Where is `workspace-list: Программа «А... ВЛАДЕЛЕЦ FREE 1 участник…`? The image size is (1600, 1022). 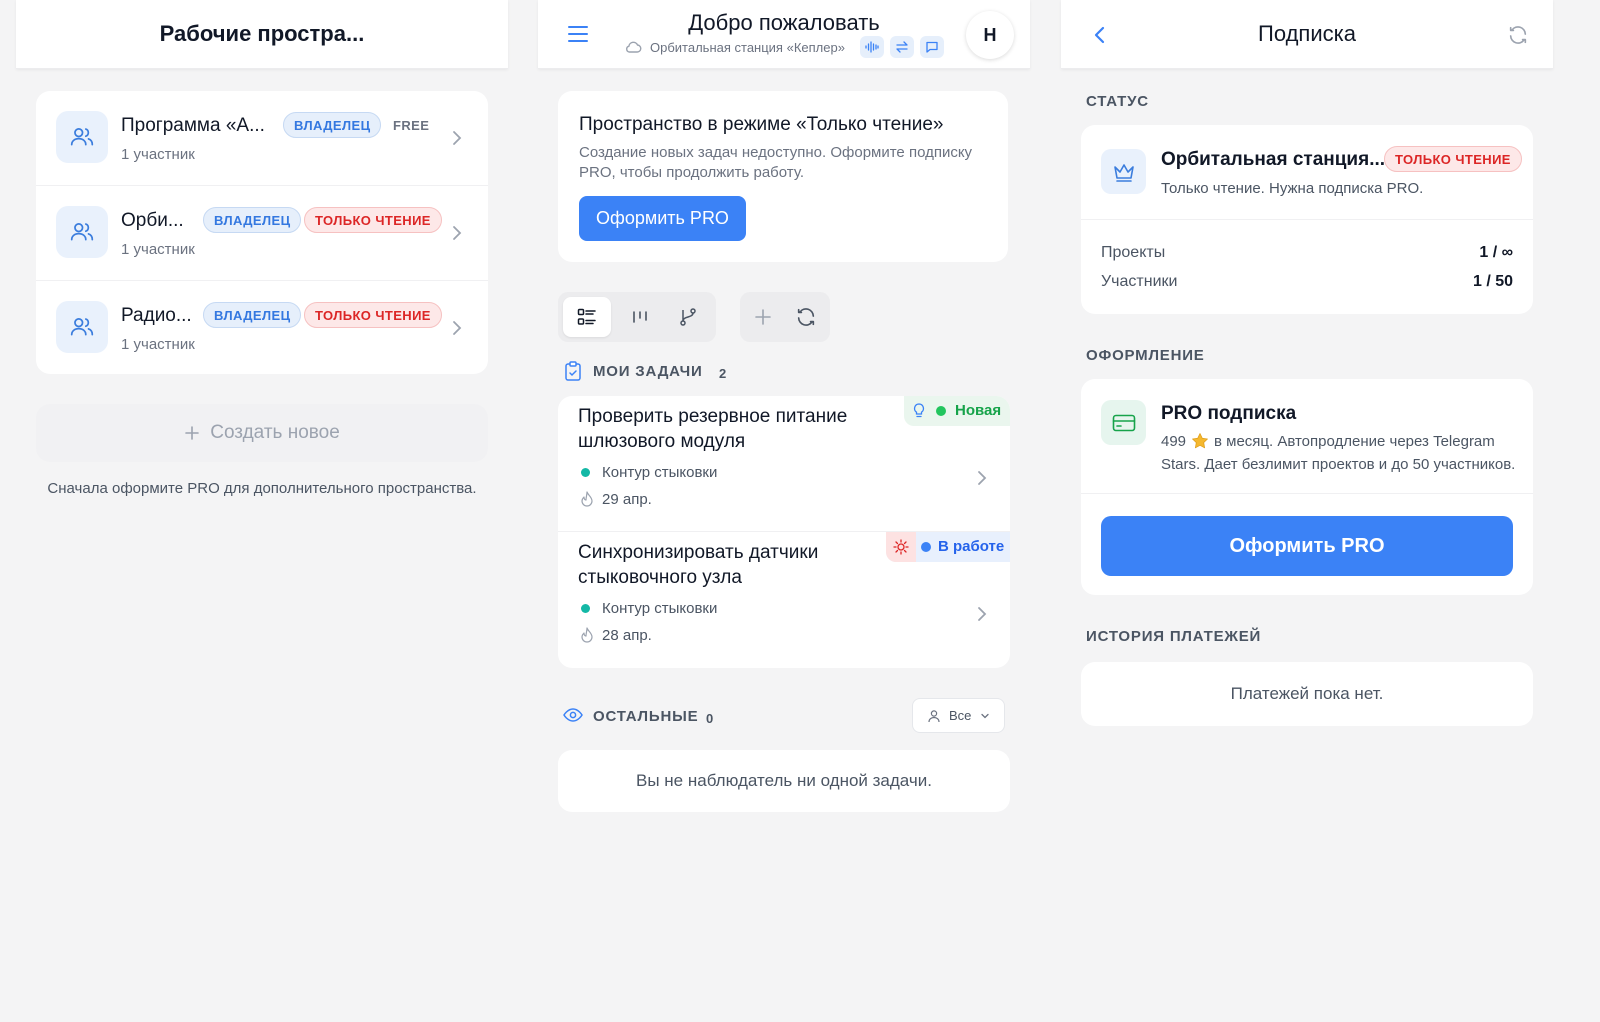 workspace-list: Программа «А... ВЛАДЕЛЕЦ FREE 1 участник… is located at coordinates (262, 232).